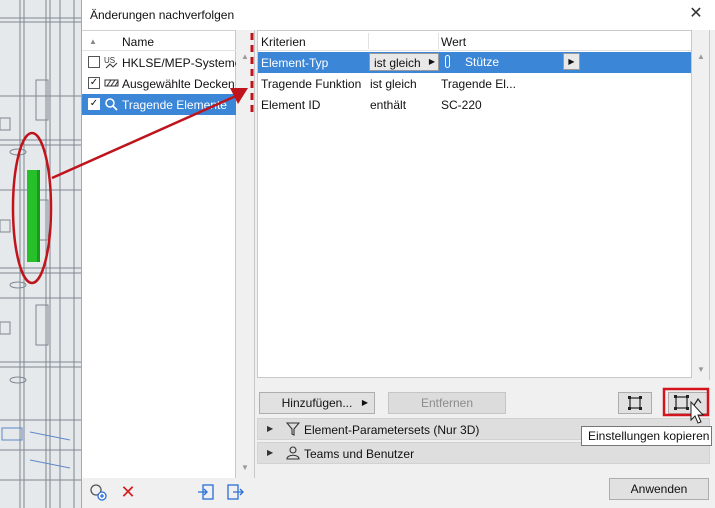  I want to click on list-scrollbar: ▲ ▼, so click(245, 254).